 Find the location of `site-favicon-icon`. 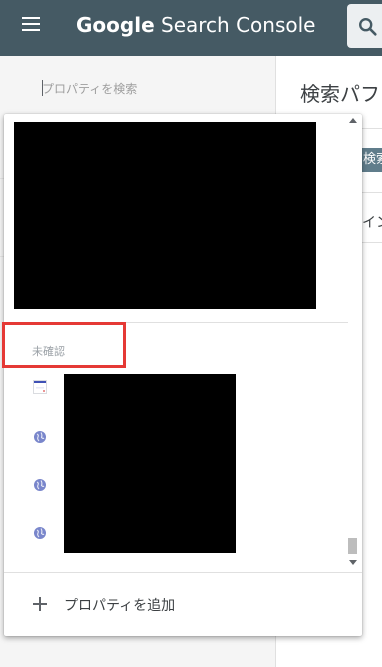

site-favicon-icon is located at coordinates (40, 387).